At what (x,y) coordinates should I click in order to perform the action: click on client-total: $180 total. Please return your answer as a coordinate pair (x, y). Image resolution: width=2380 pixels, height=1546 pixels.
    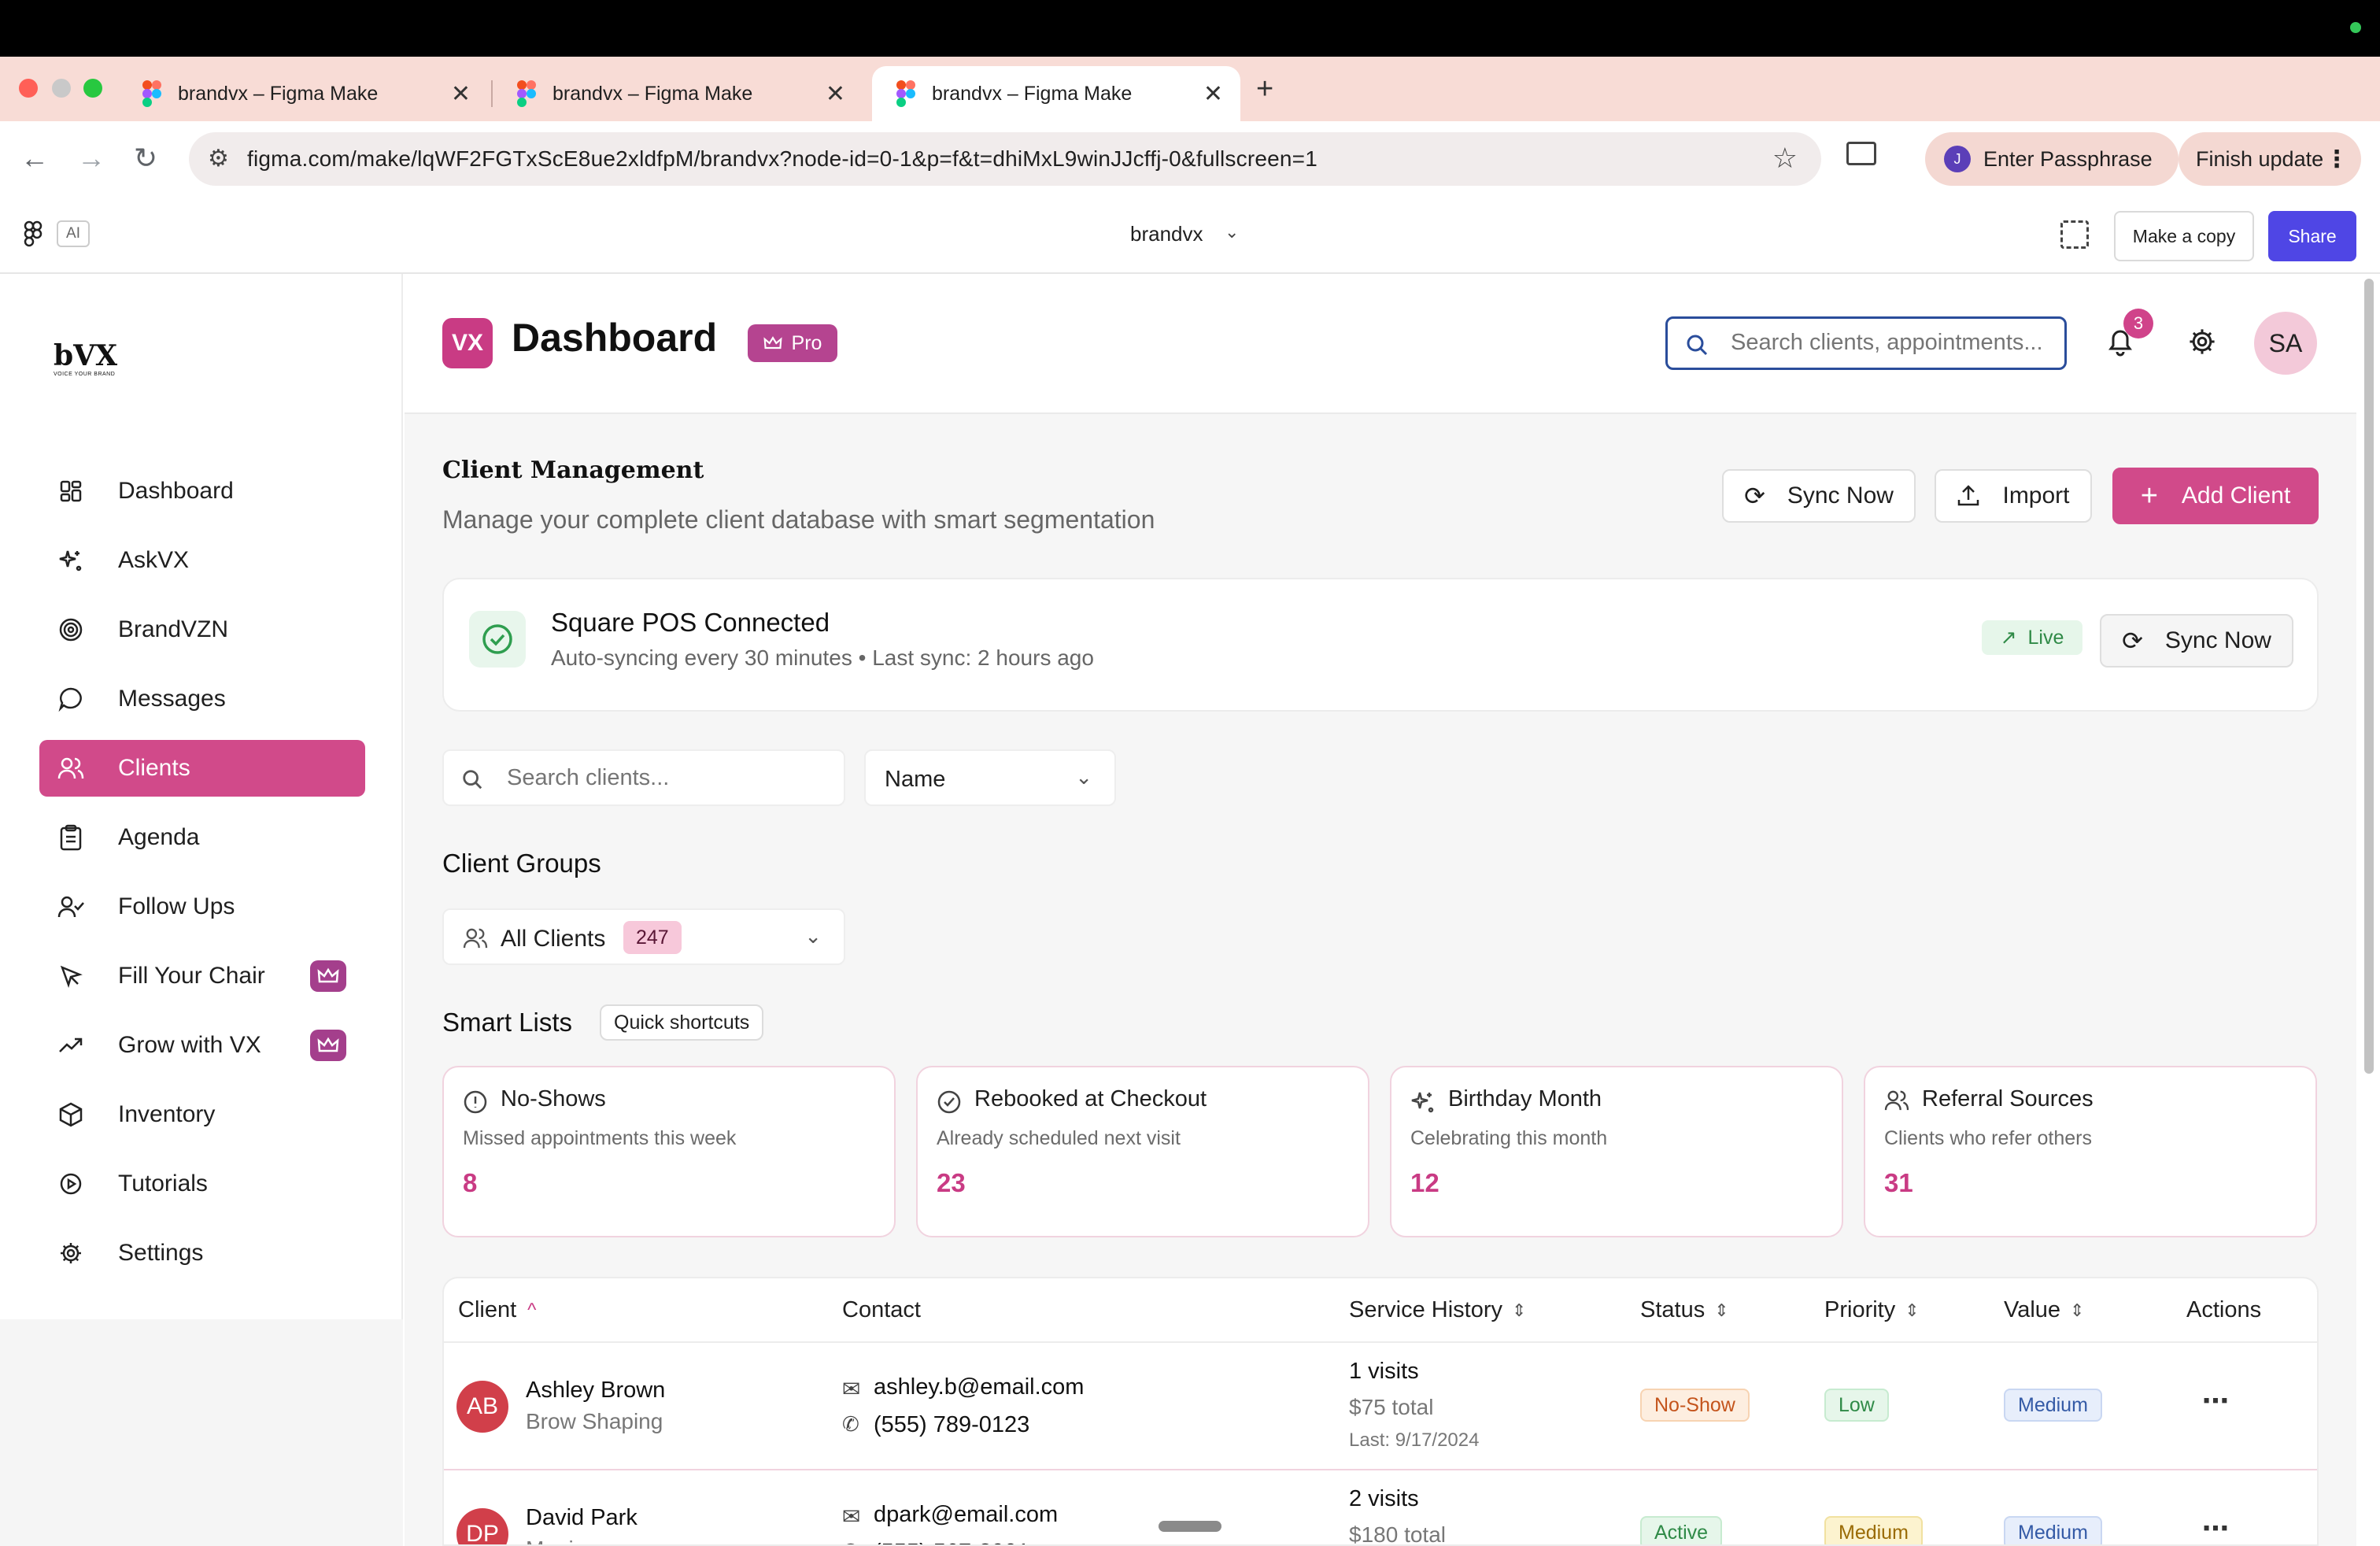
    Looking at the image, I should click on (1397, 1534).